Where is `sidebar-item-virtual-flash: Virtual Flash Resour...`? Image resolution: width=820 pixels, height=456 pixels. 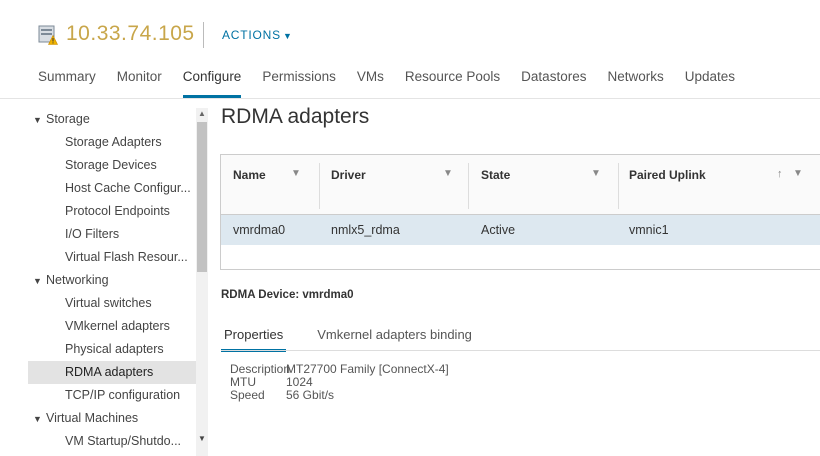
sidebar-item-virtual-flash: Virtual Flash Resour... is located at coordinates (112, 257).